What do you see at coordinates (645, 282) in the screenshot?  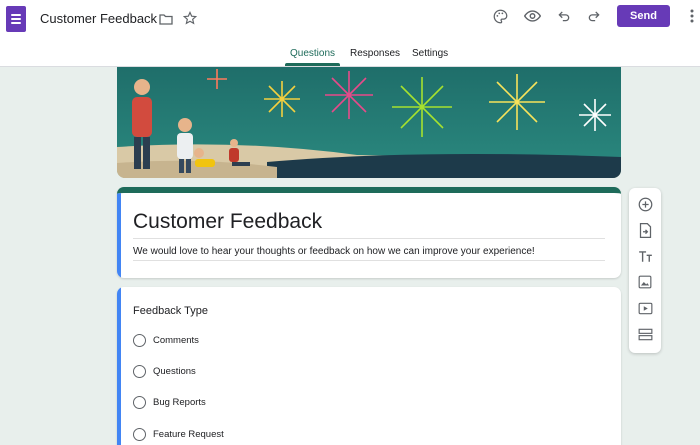 I see `add-image-icon` at bounding box center [645, 282].